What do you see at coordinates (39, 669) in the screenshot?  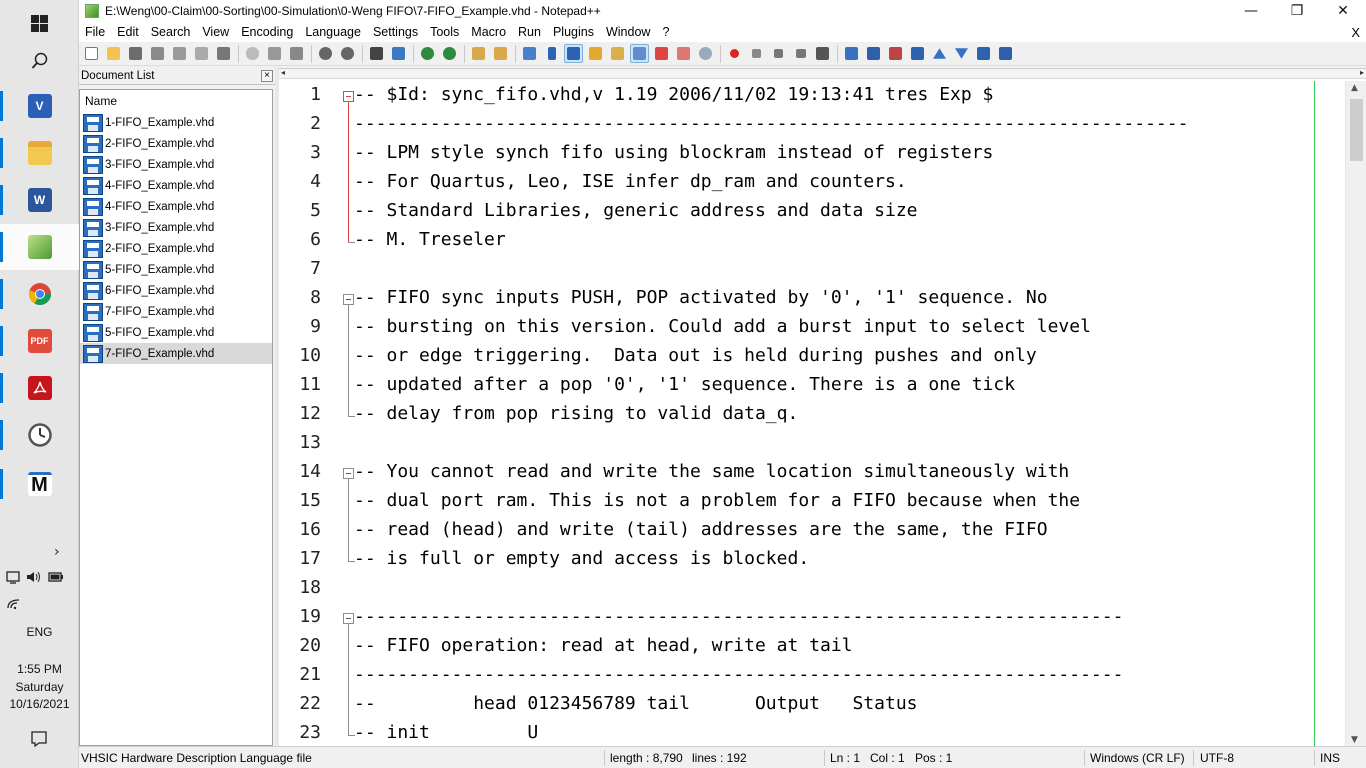 I see `clock-time: 1:55 PM` at bounding box center [39, 669].